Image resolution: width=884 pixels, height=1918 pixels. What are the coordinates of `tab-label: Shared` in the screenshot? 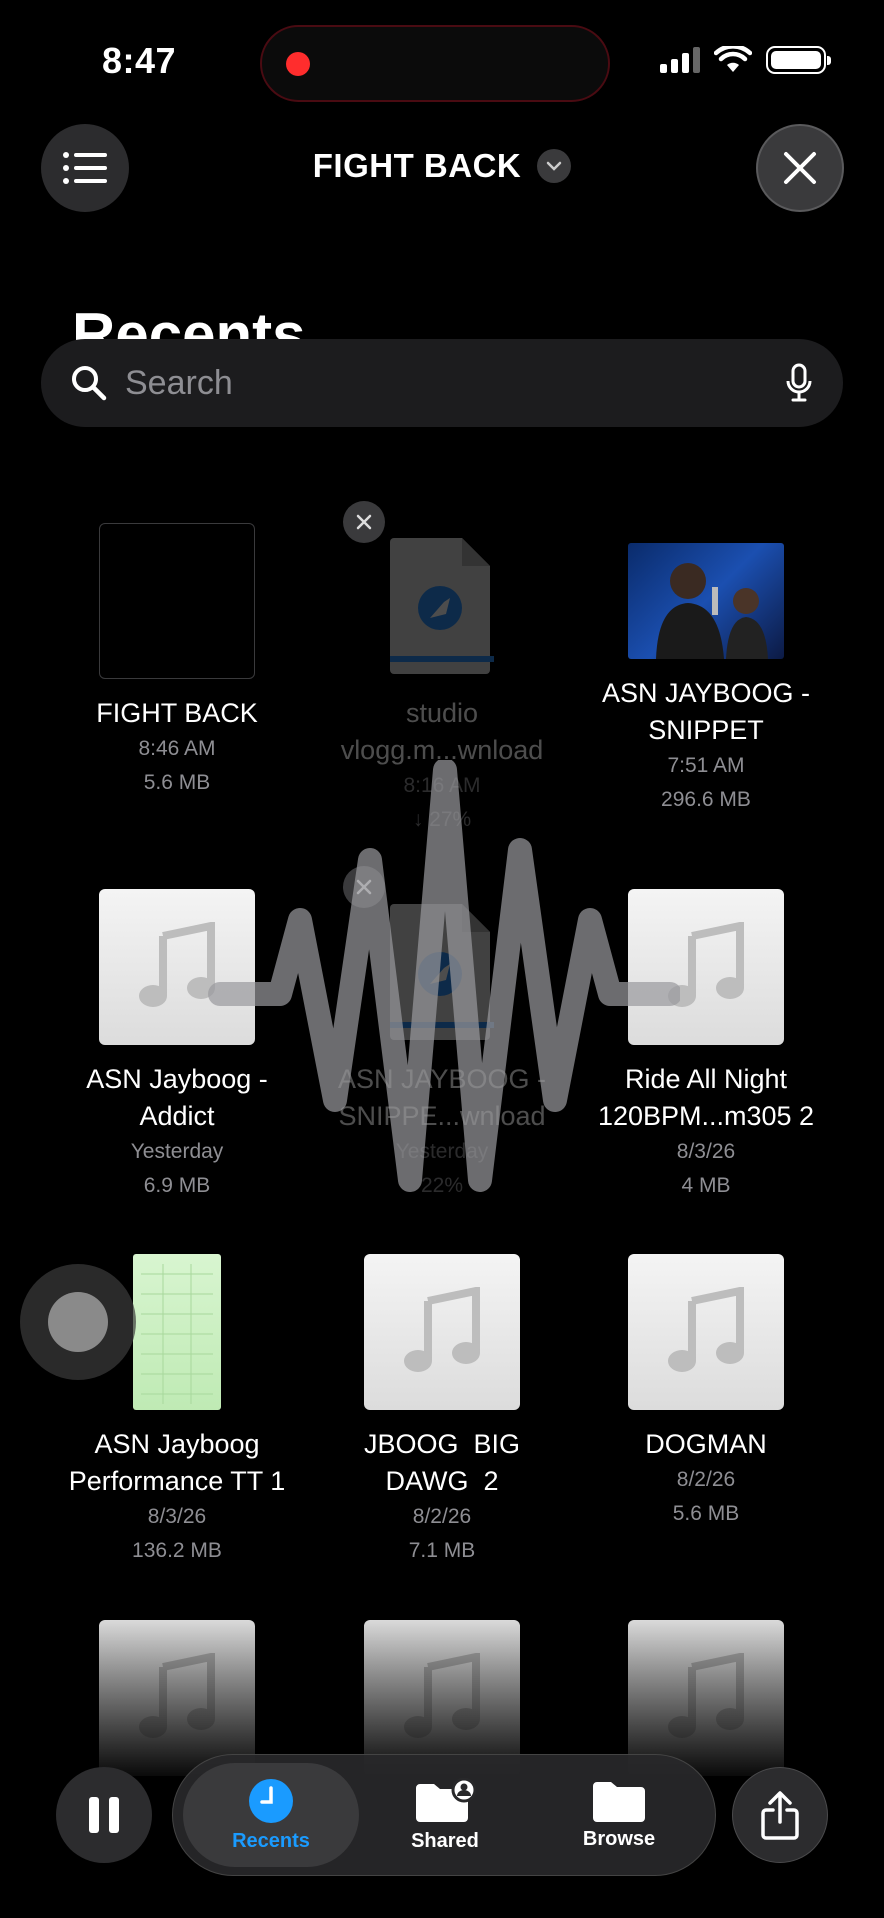 It's located at (445, 1840).